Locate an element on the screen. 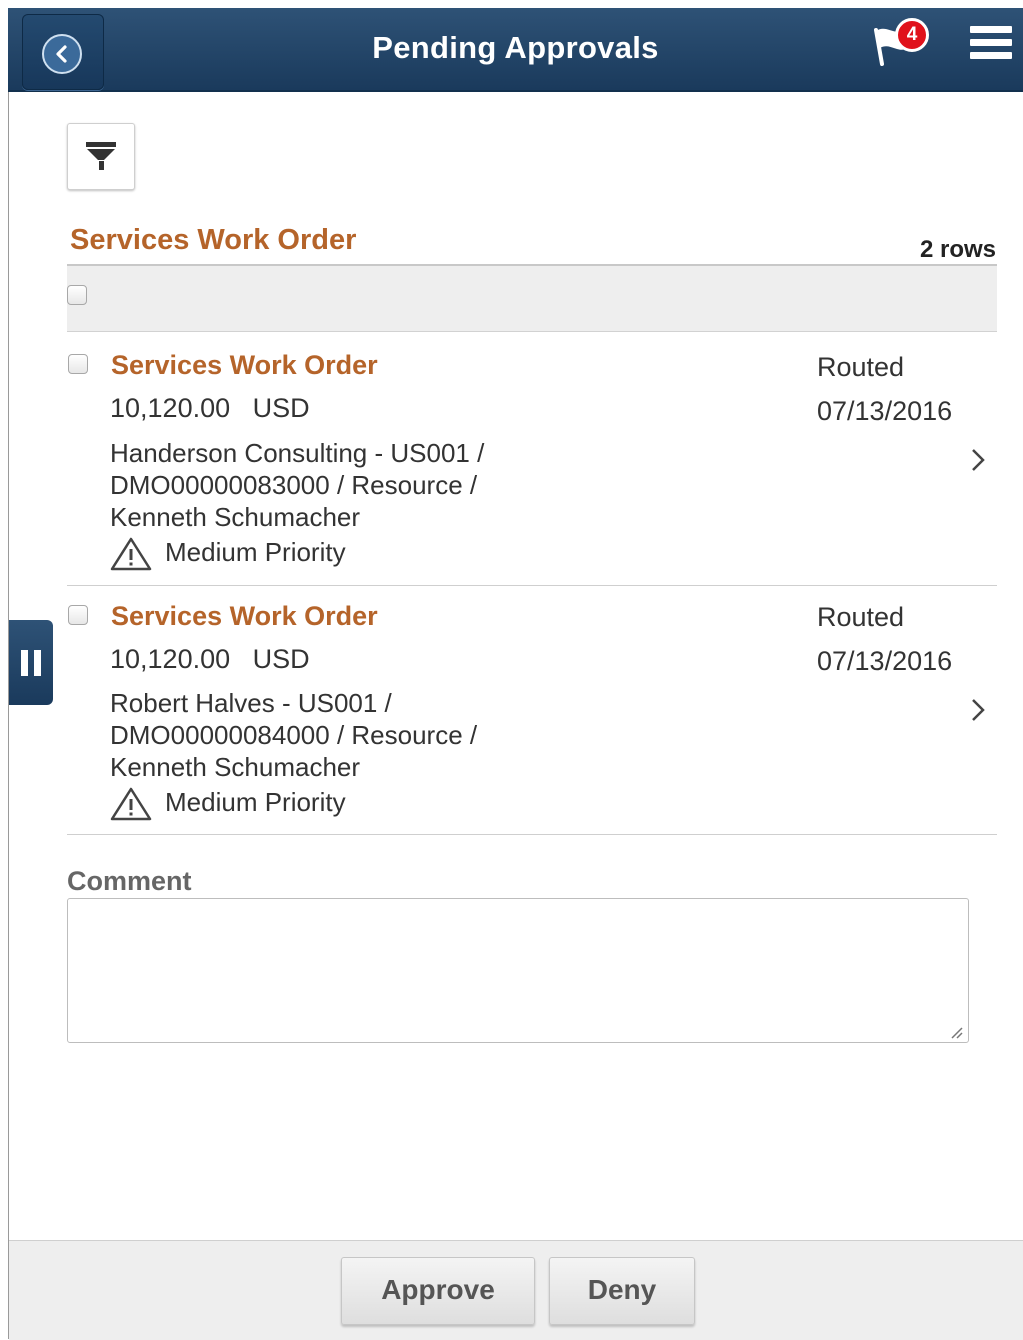 The width and height of the screenshot is (1023, 1340). section-title: Services Work Order is located at coordinates (213, 240).